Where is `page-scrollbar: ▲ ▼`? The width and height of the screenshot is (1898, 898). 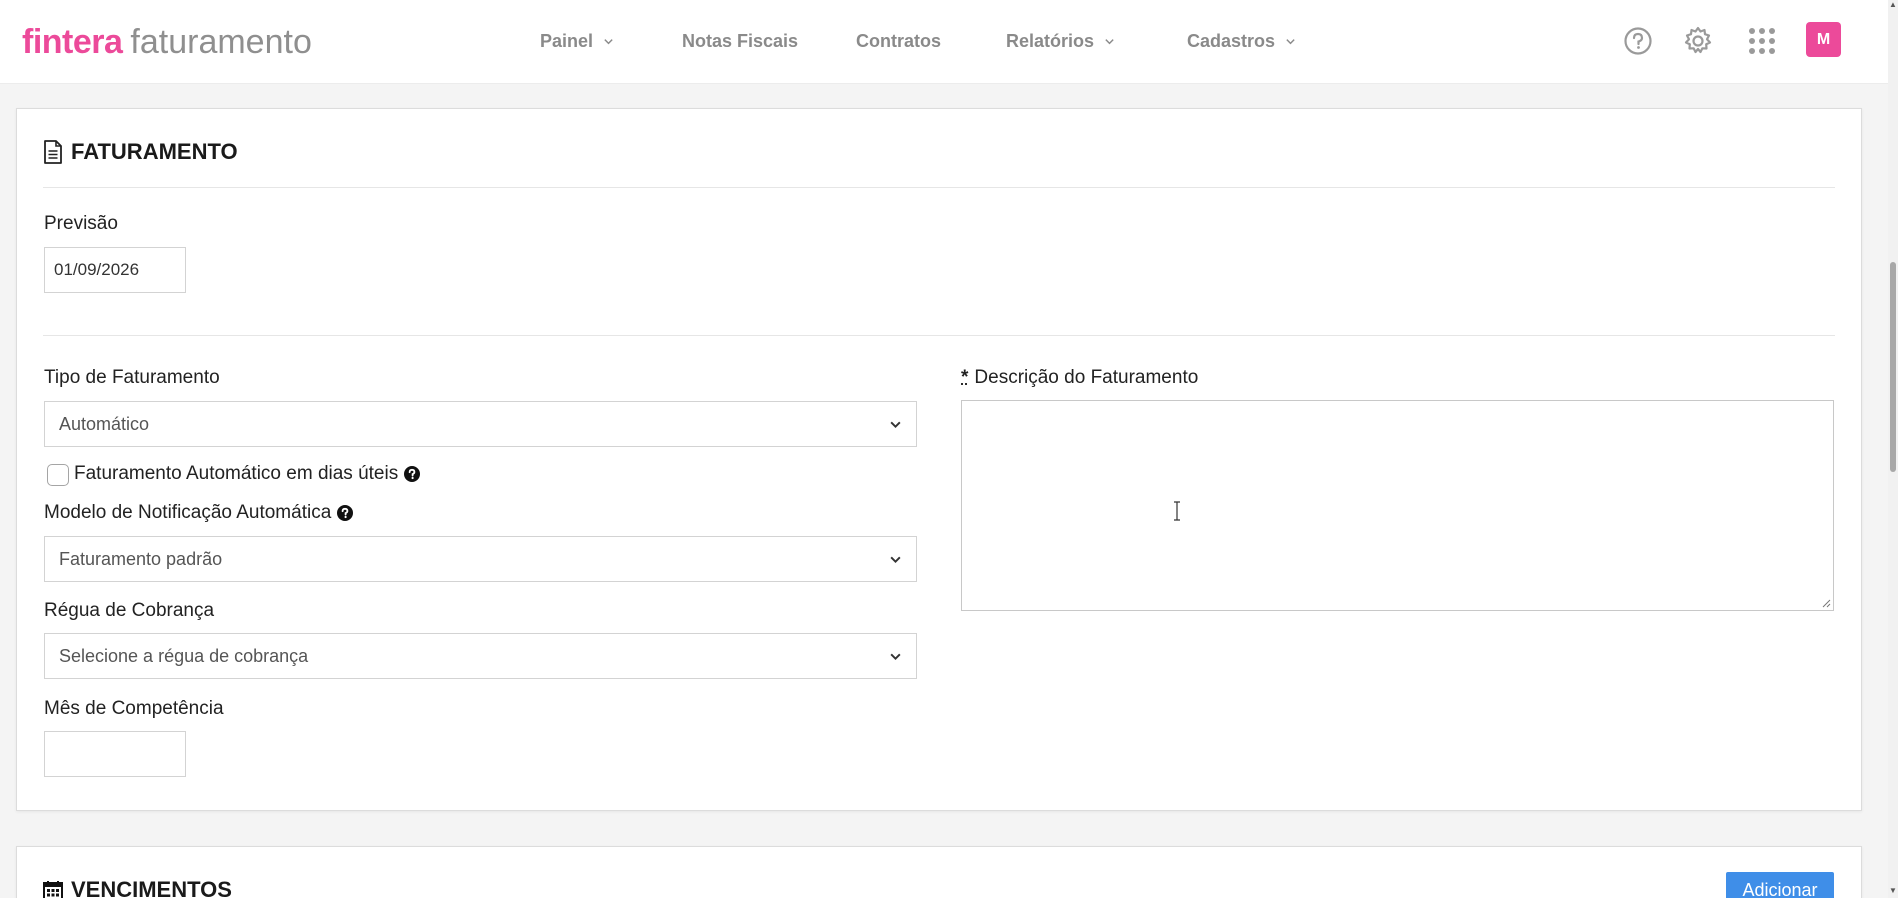 page-scrollbar: ▲ ▼ is located at coordinates (1893, 449).